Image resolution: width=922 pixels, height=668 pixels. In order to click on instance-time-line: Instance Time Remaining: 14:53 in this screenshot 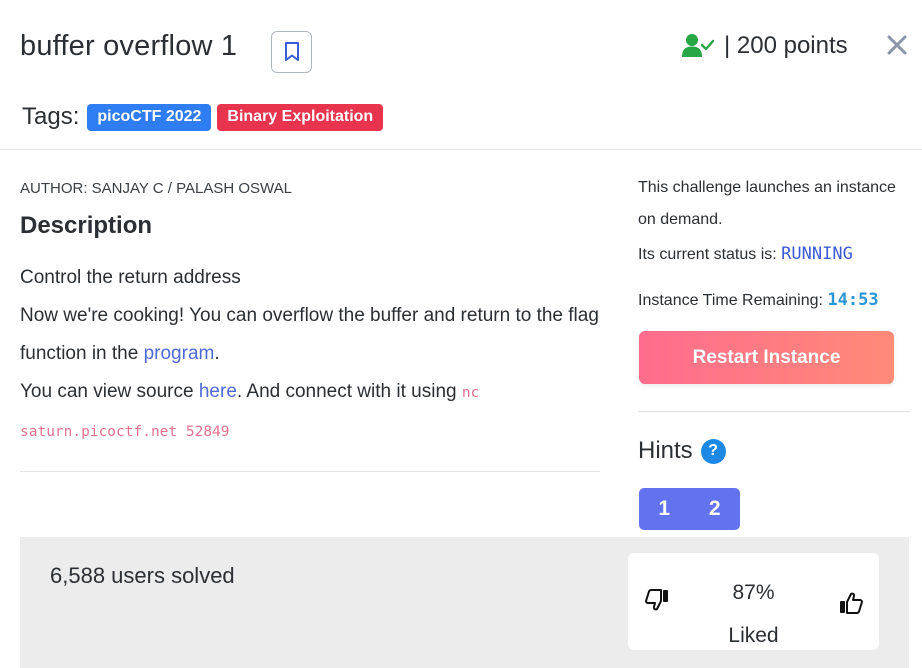, I will do `click(773, 300)`.